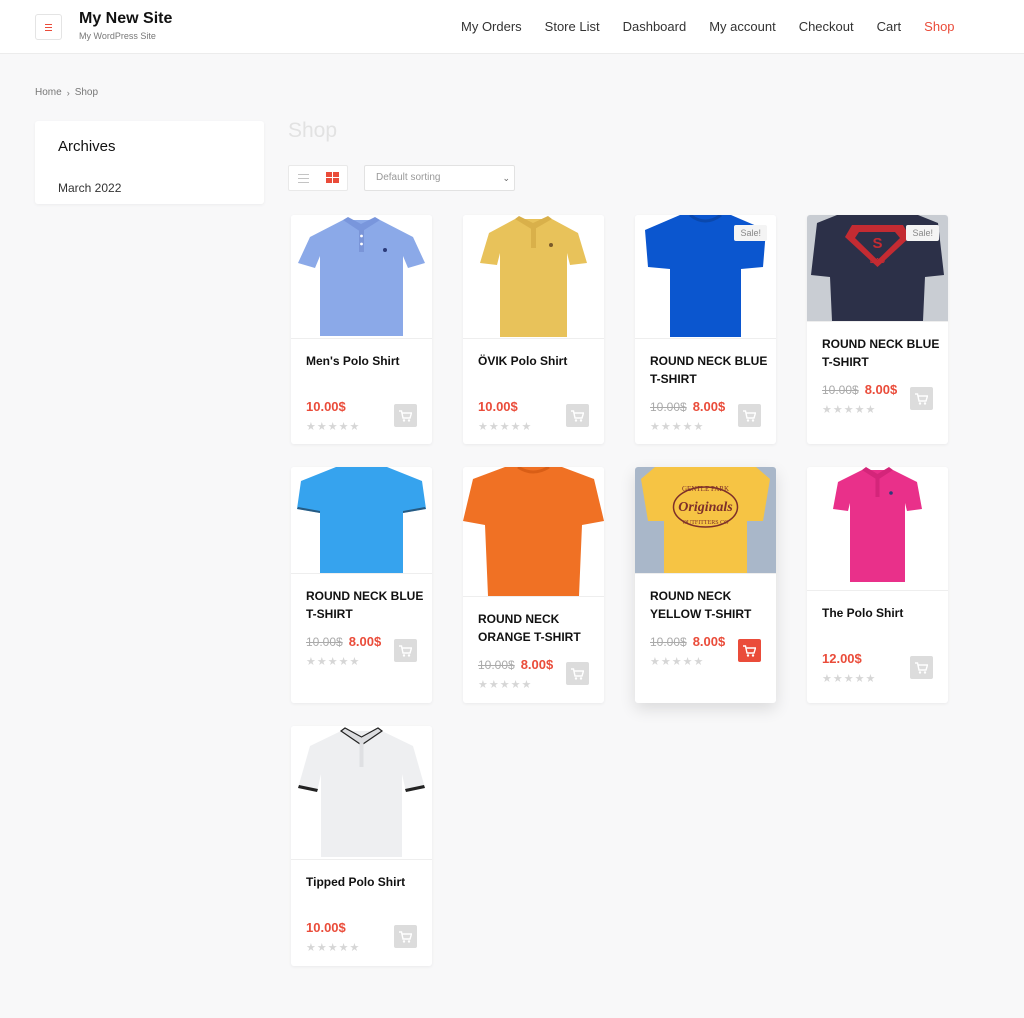  I want to click on grid-icon, so click(332, 178).